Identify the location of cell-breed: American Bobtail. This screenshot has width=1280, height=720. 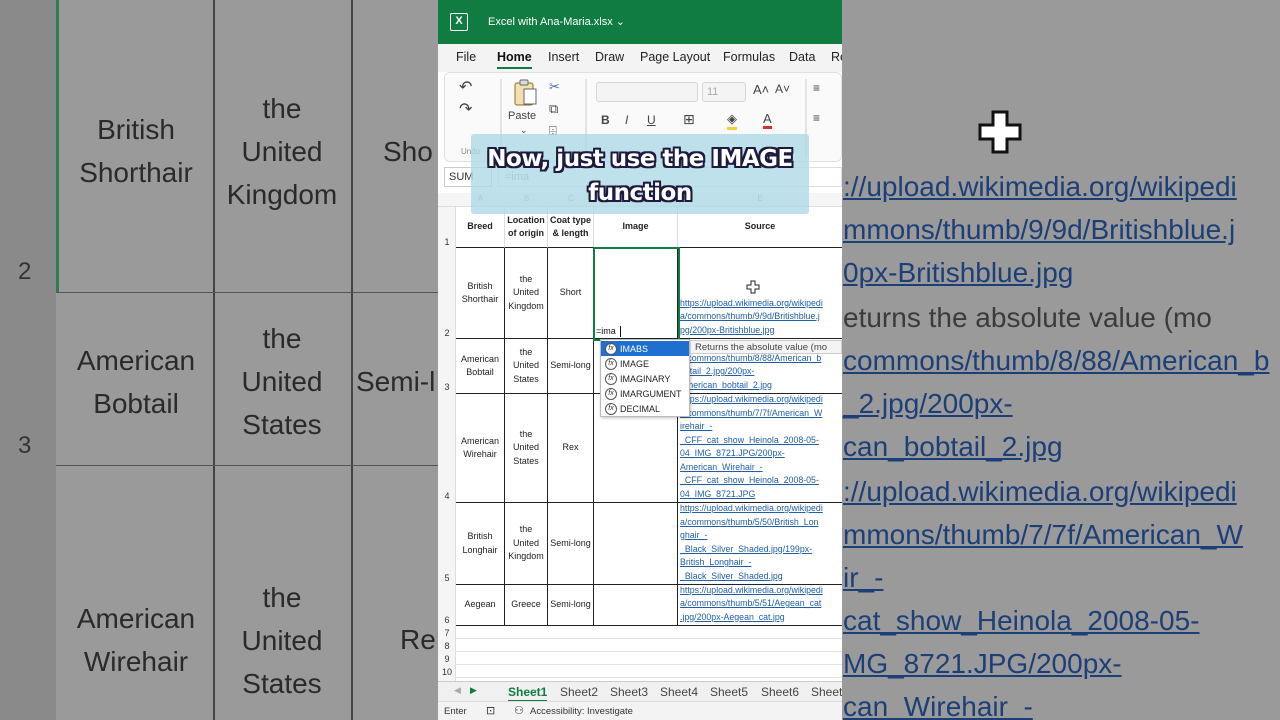
(480, 366).